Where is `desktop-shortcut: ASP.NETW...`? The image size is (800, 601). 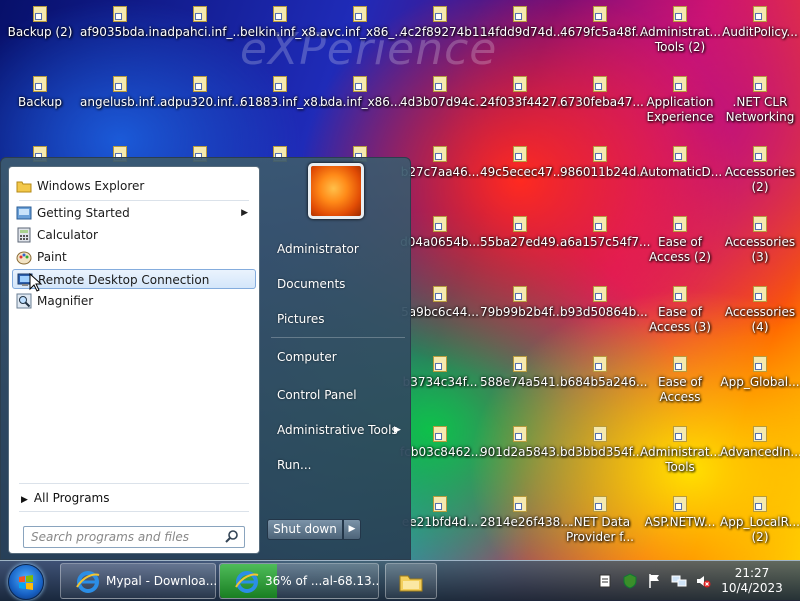
desktop-shortcut: ASP.NETW... is located at coordinates (680, 513).